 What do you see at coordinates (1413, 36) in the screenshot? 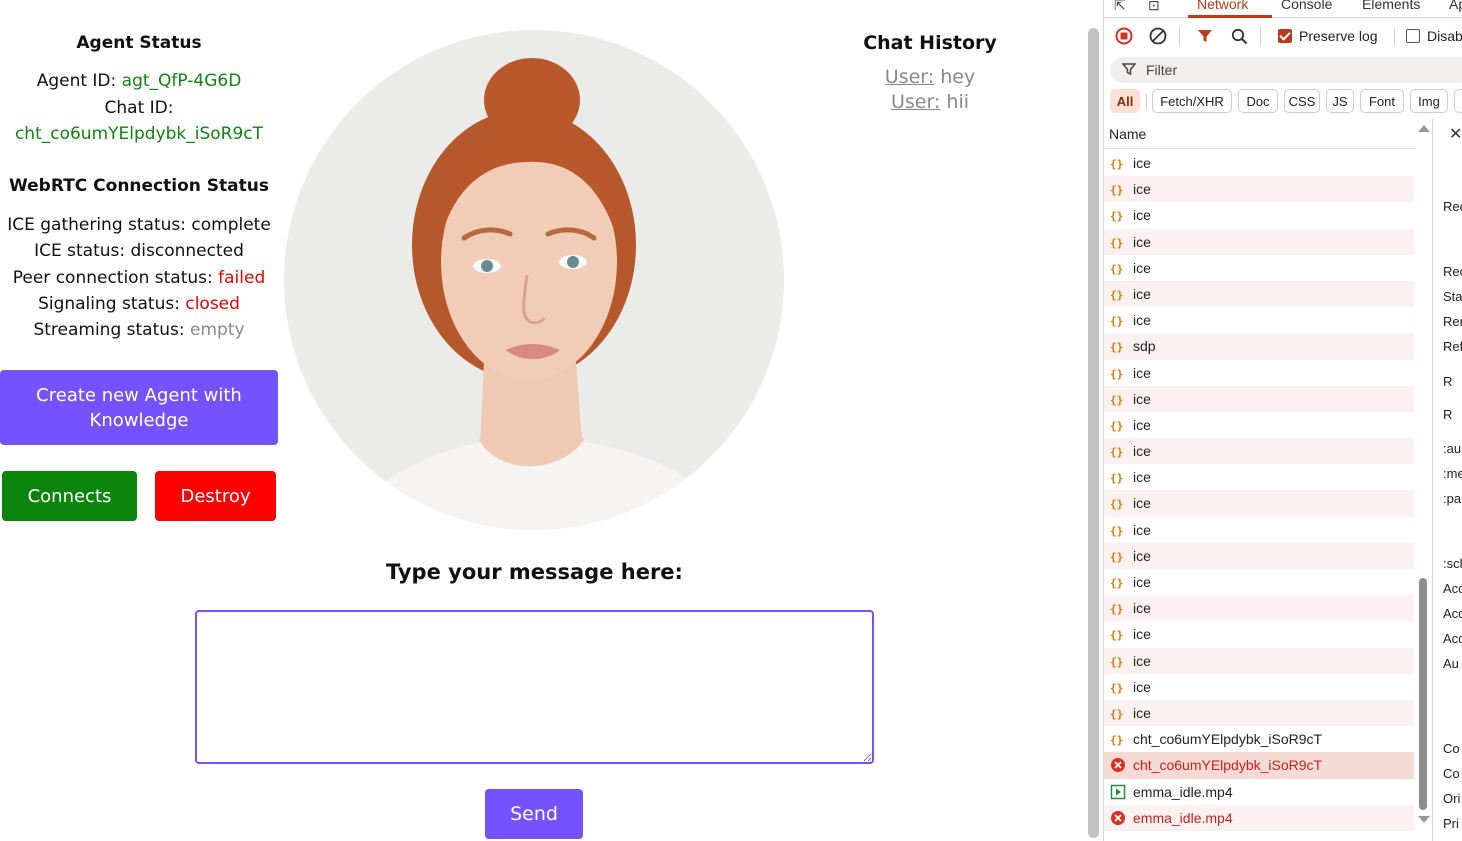
I see `disable-cache-checkbox` at bounding box center [1413, 36].